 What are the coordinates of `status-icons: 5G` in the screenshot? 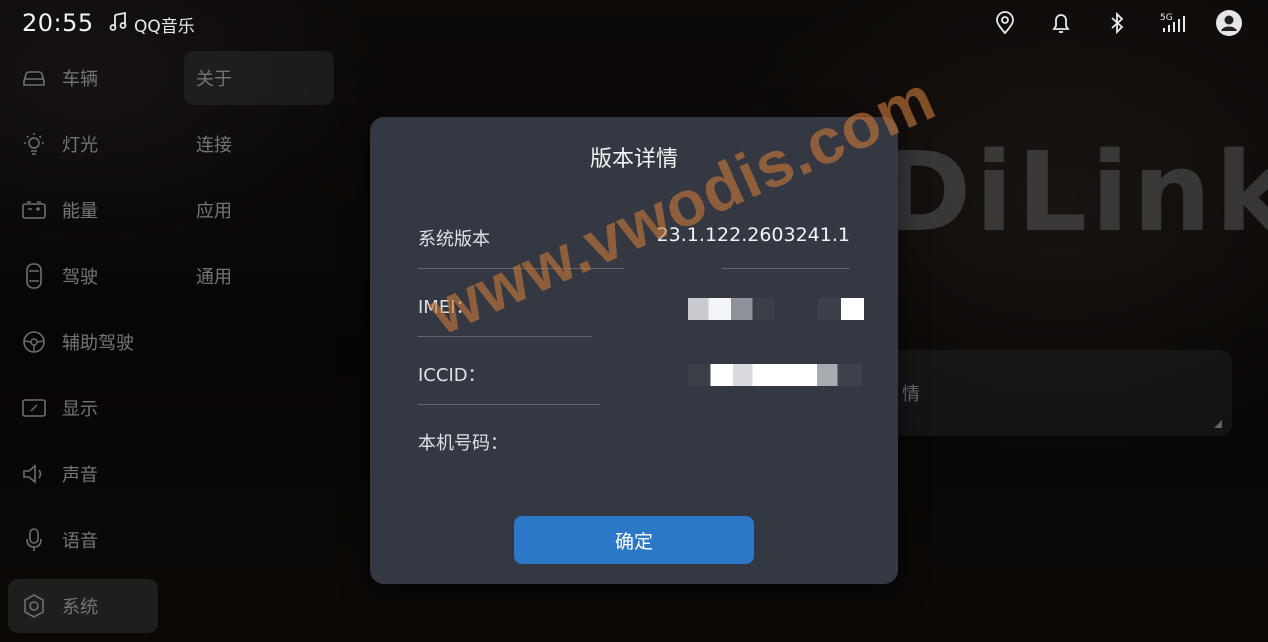 It's located at (1104, 23).